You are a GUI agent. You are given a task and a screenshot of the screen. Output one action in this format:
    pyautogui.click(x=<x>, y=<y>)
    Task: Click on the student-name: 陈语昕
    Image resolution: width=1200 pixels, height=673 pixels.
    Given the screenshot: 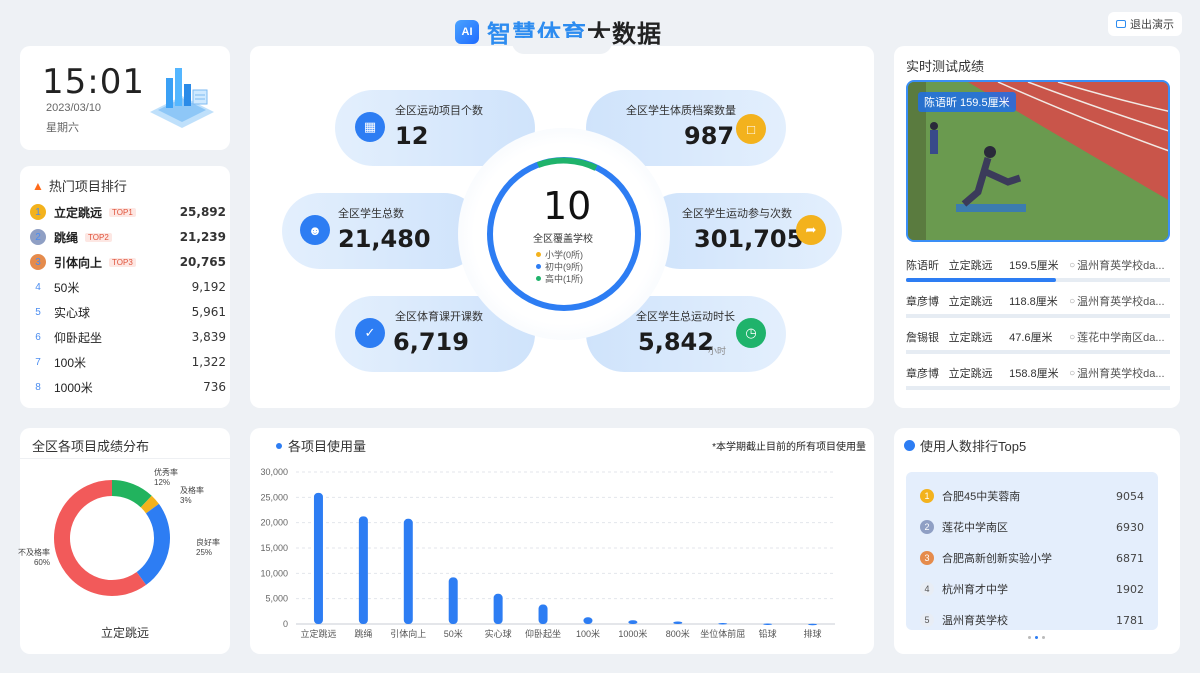 What is the action you would take?
    pyautogui.click(x=922, y=266)
    